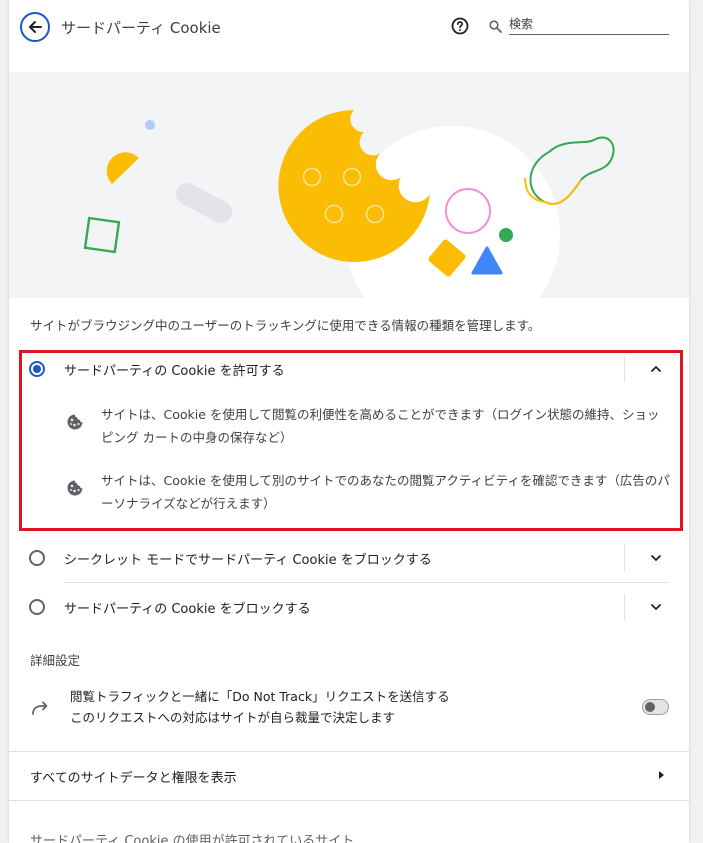  I want to click on do-not-track-toggle, so click(655, 707).